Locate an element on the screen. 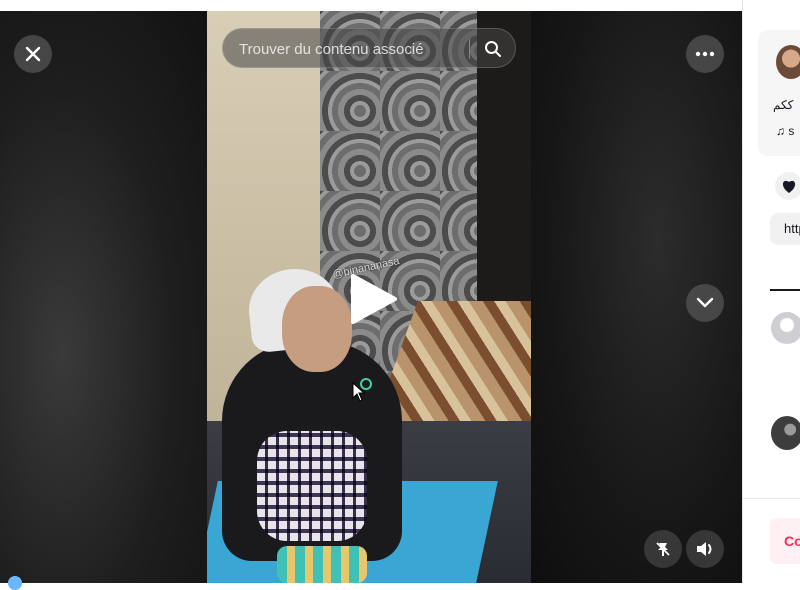 This screenshot has height=590, width=800. pin-button is located at coordinates (663, 549).